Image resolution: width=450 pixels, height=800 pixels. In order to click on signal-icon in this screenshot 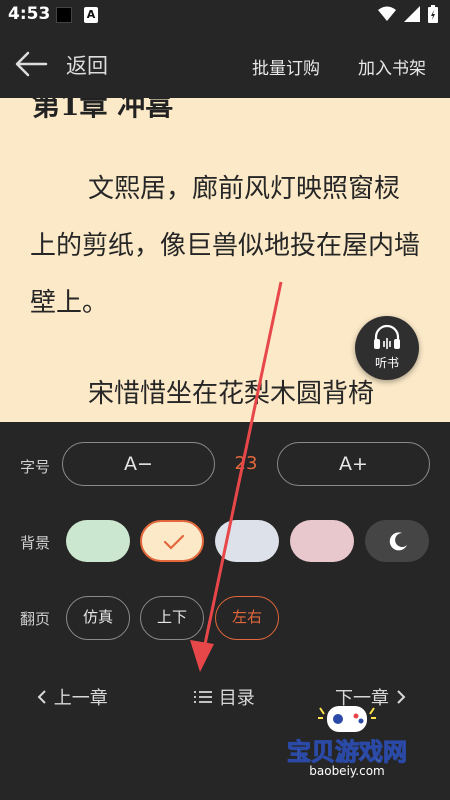, I will do `click(412, 14)`.